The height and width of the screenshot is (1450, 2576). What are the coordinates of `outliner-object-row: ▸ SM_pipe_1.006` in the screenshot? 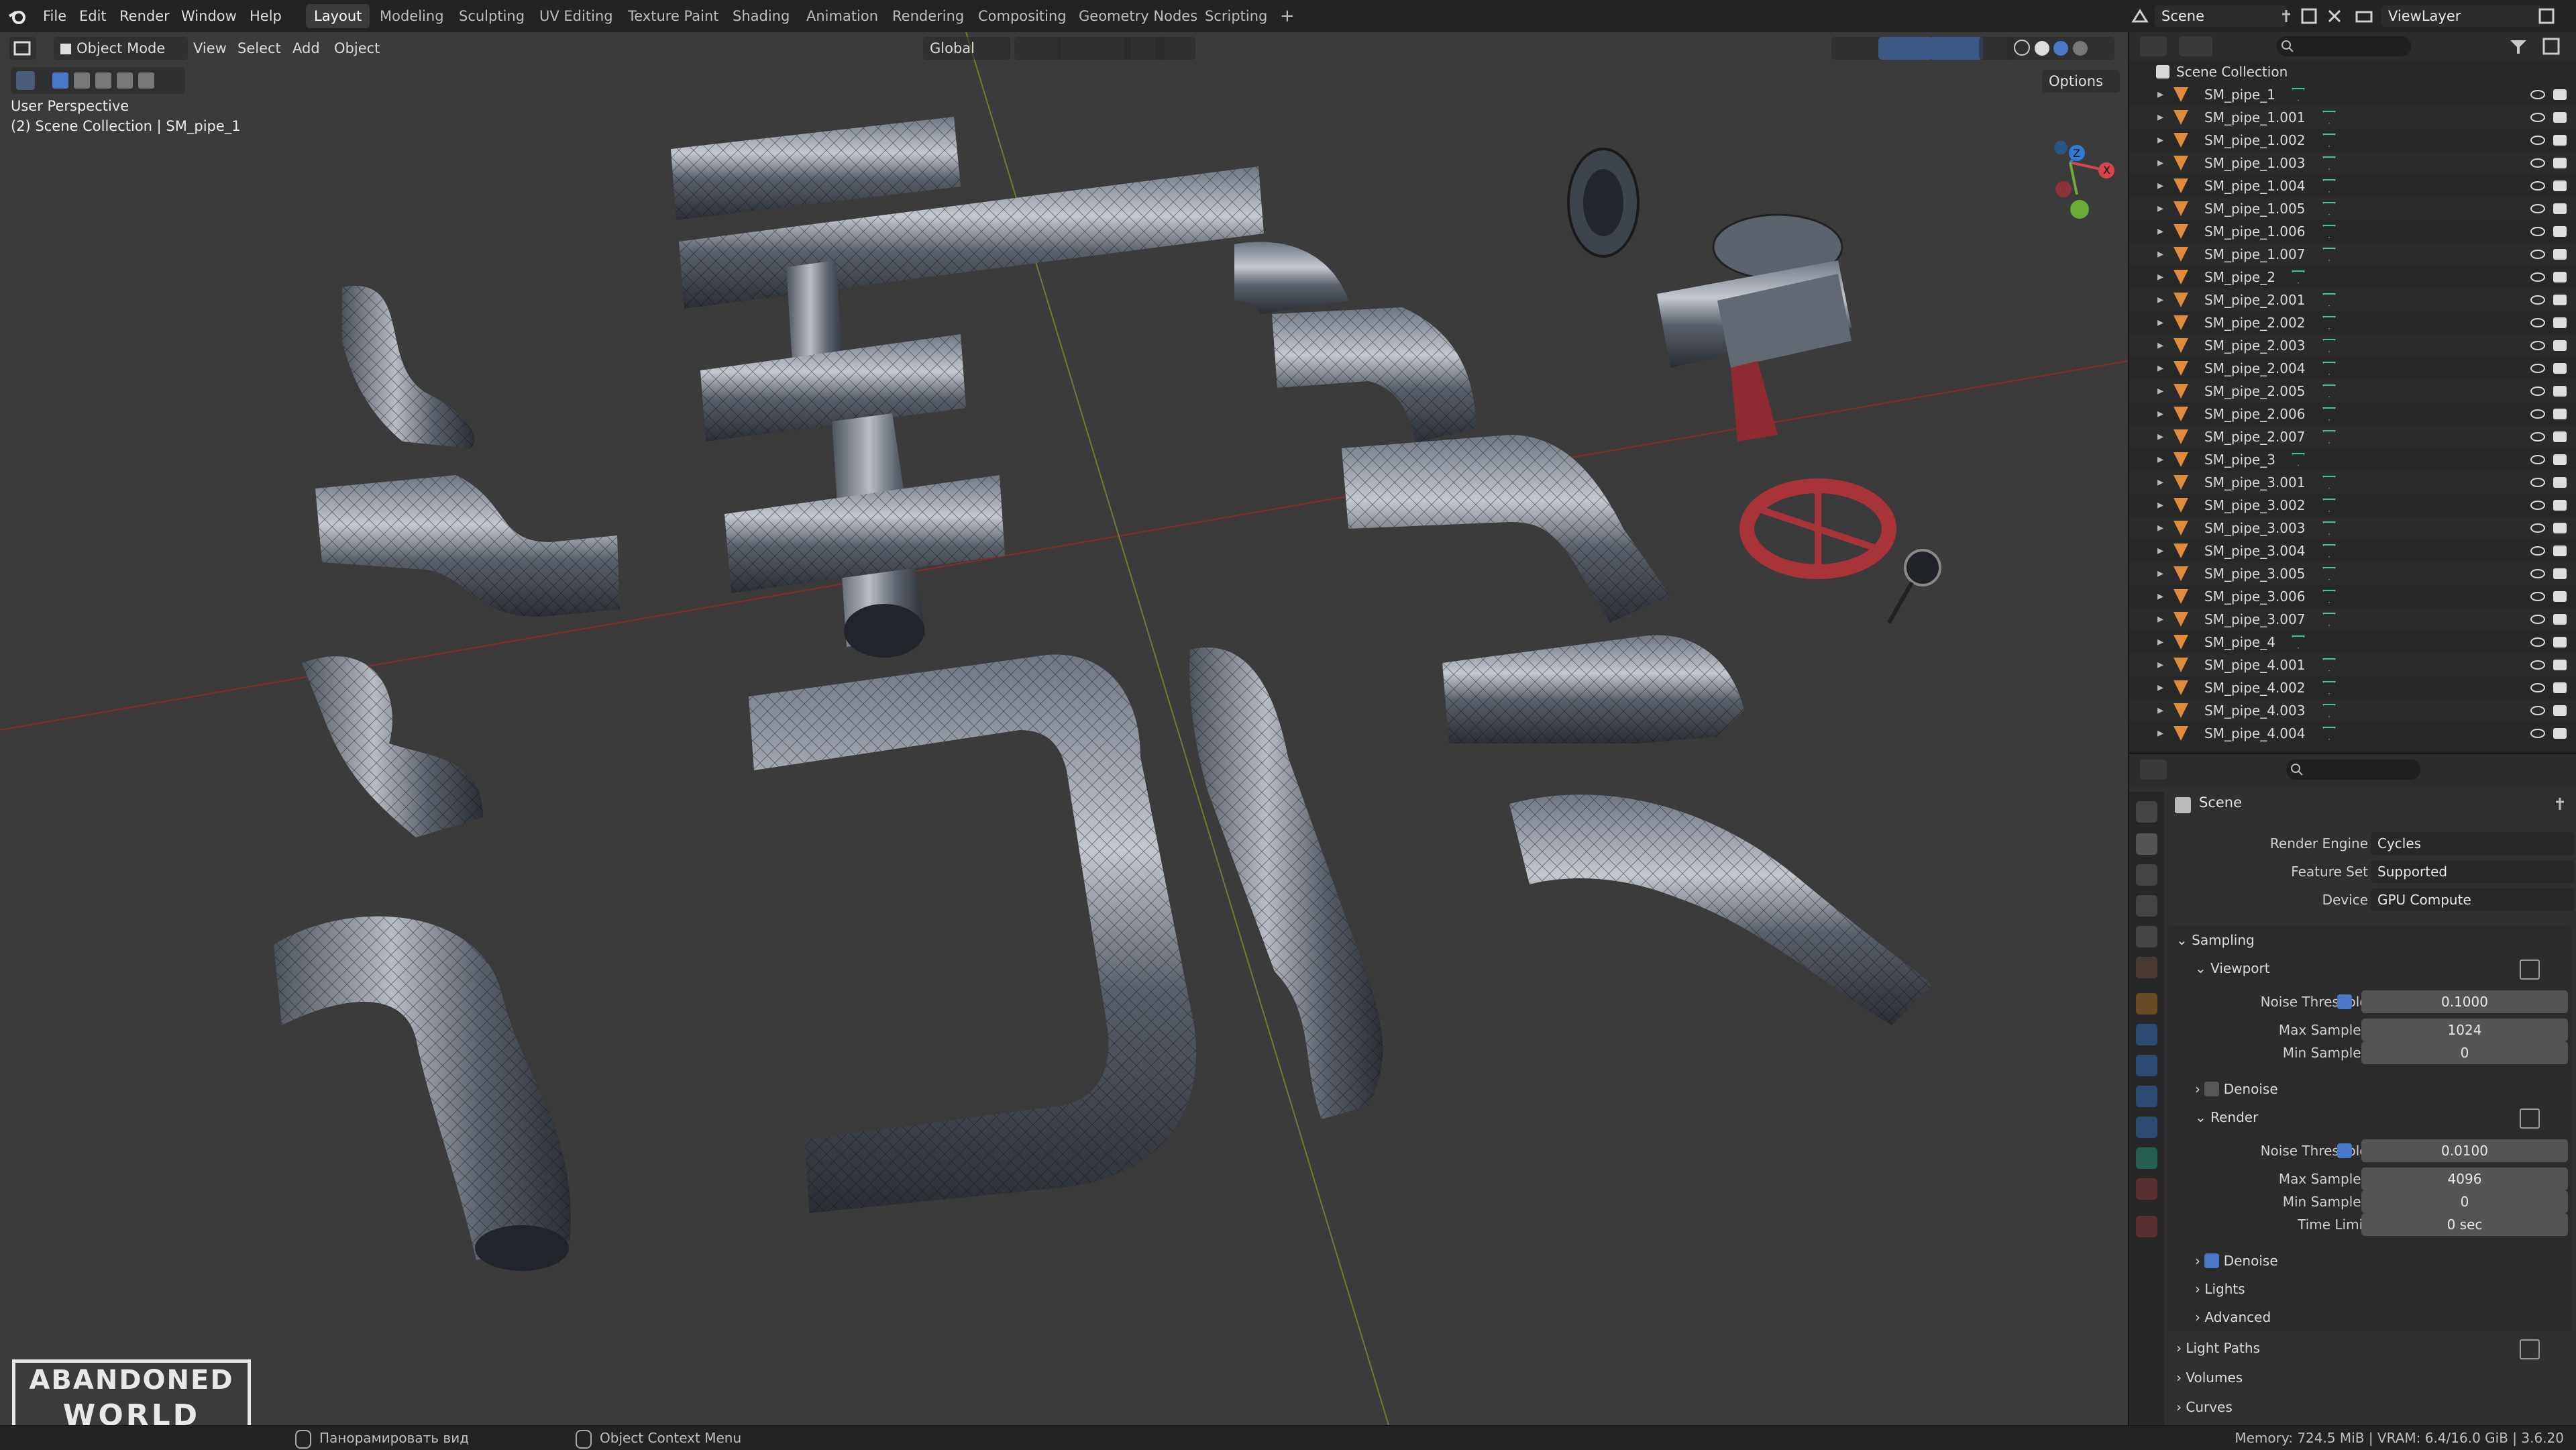 It's located at (2352, 231).